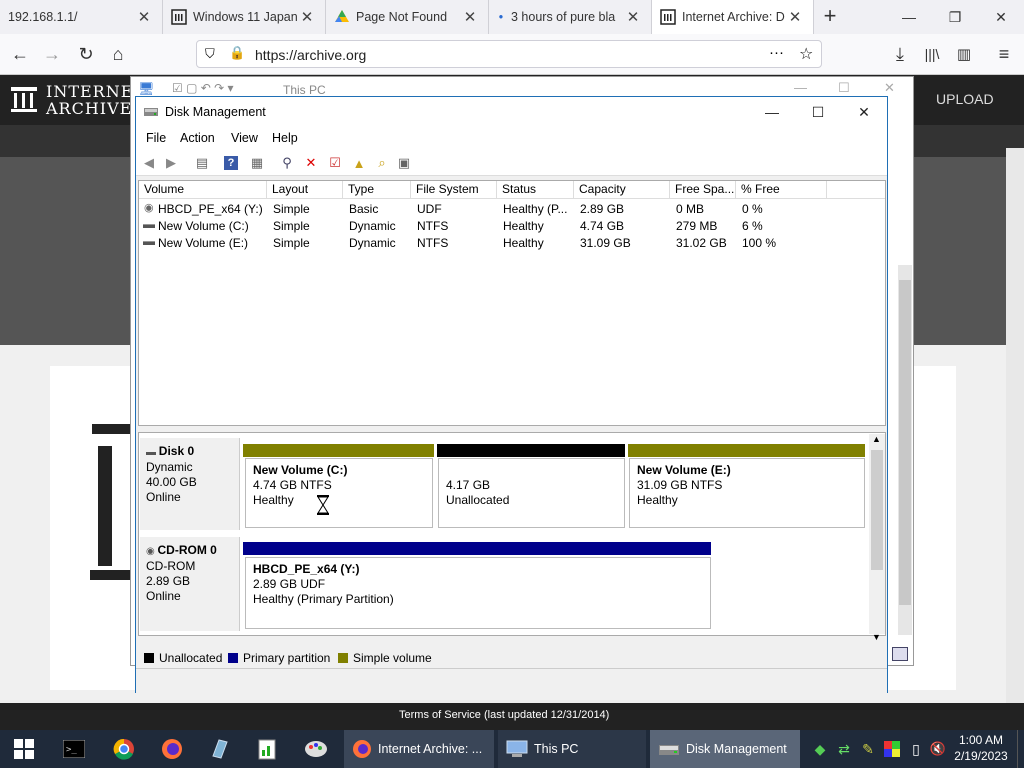 Image resolution: width=1024 pixels, height=768 pixels. Describe the element at coordinates (605, 243) in the screenshot. I see `cell-capacity: 31.09 GB` at that location.